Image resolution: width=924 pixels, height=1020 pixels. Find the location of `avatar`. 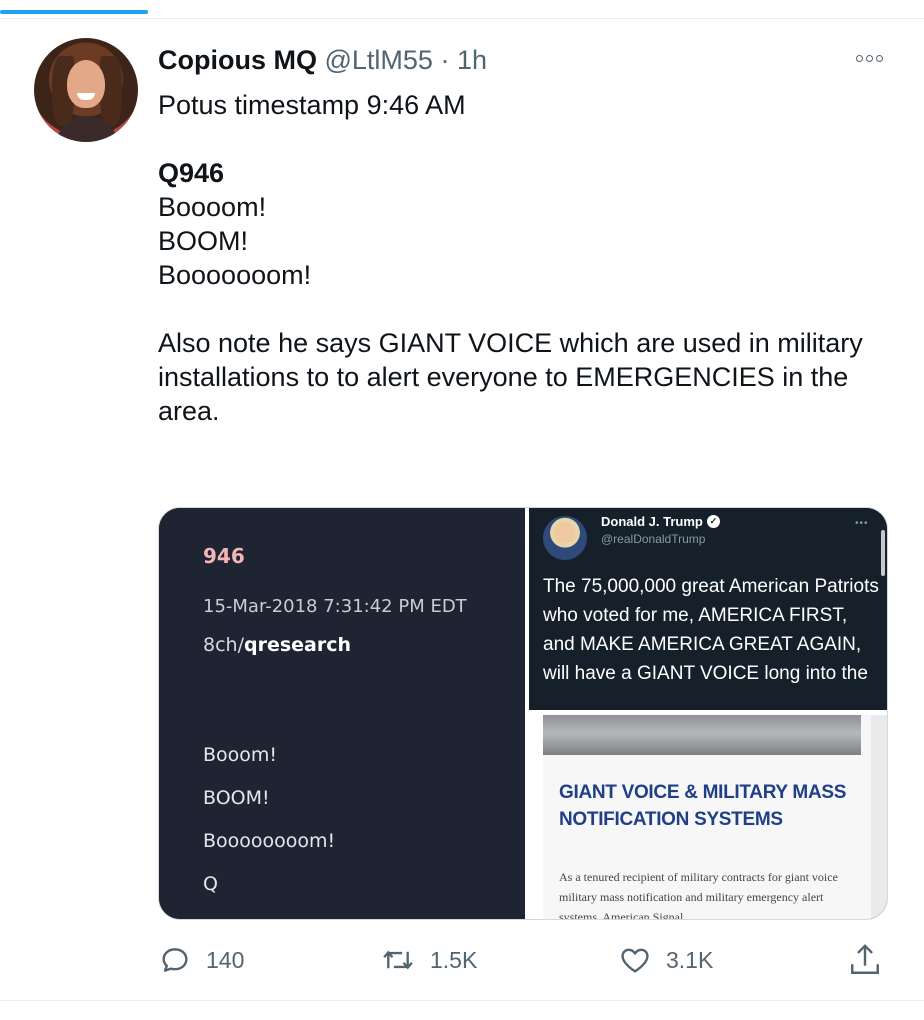

avatar is located at coordinates (86, 90).